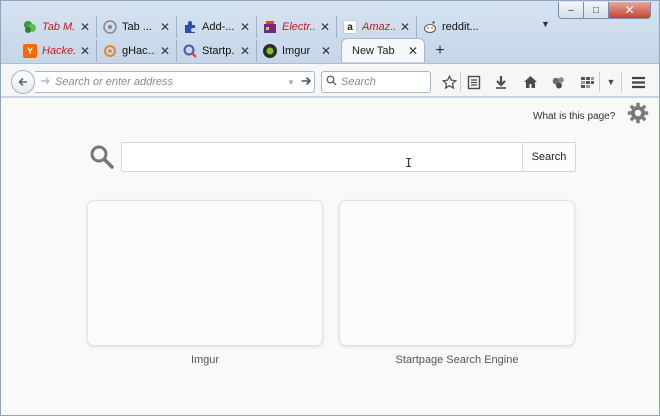  What do you see at coordinates (596, 10) in the screenshot?
I see `maximize-button: □` at bounding box center [596, 10].